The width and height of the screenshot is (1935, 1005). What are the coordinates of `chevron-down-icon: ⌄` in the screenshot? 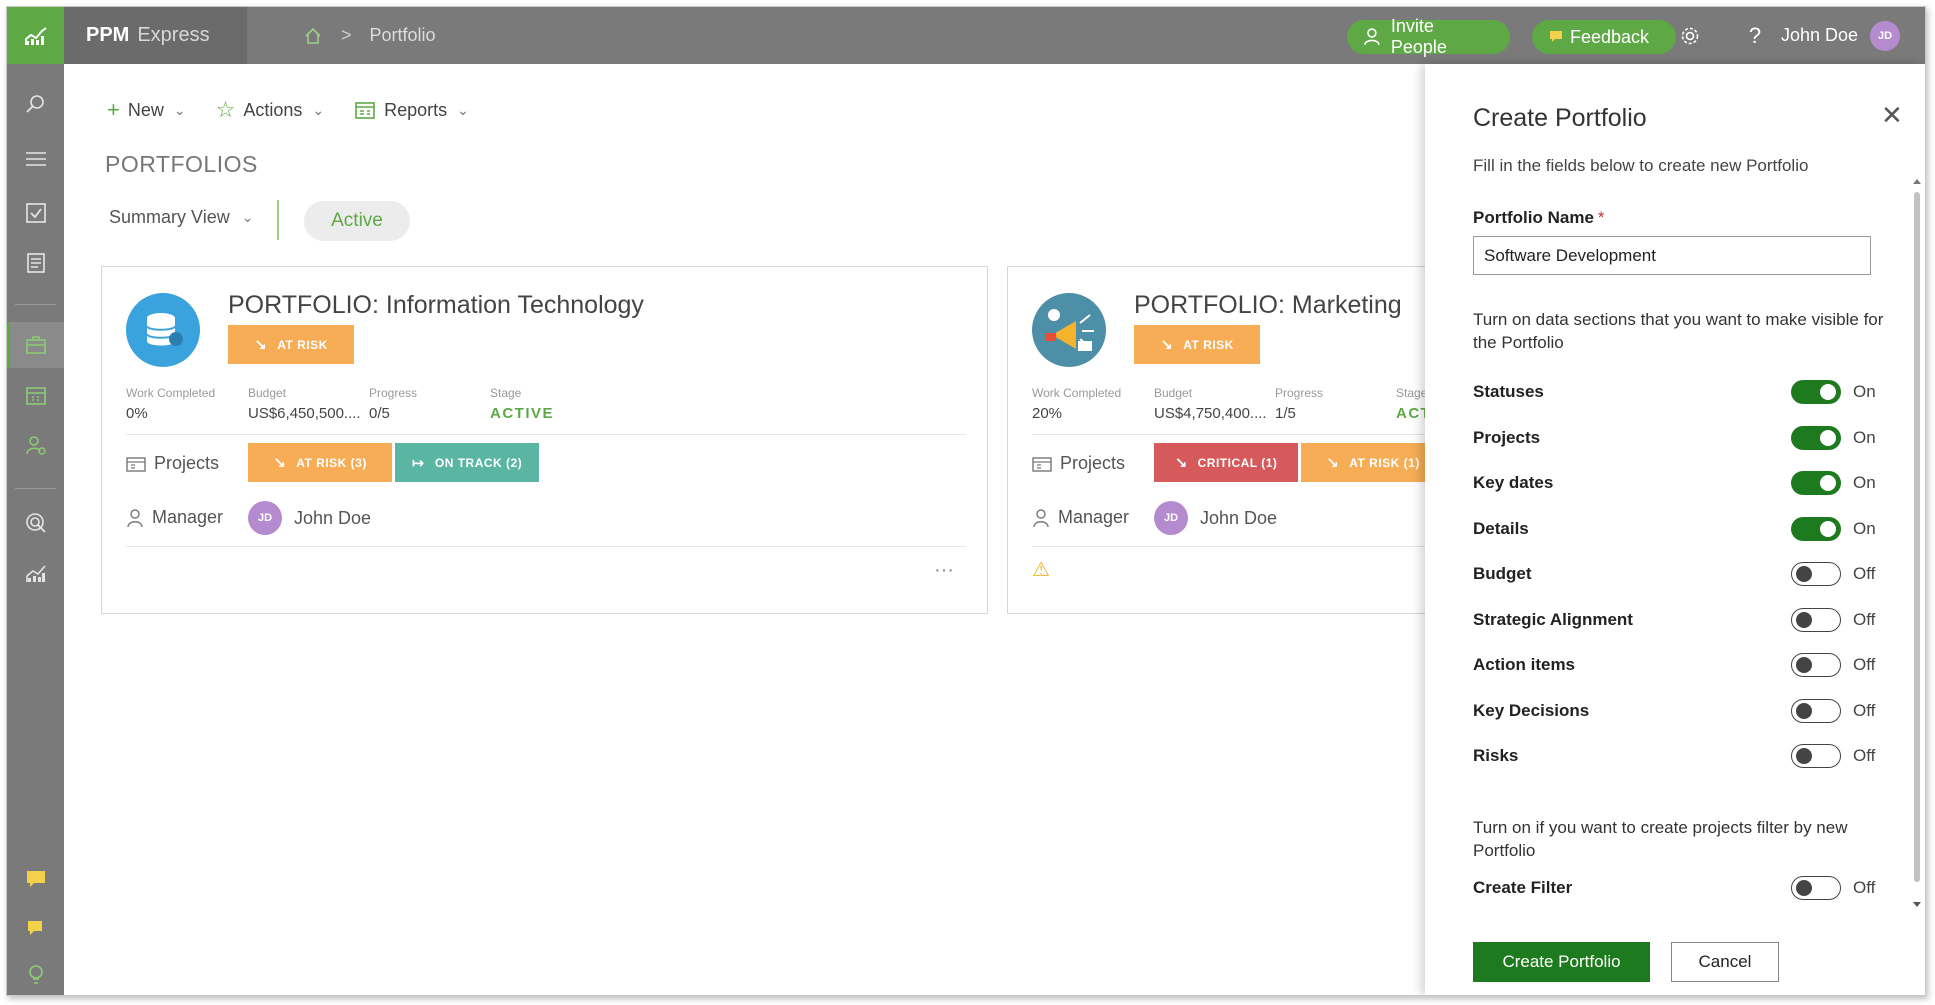 It's located at (247, 217).